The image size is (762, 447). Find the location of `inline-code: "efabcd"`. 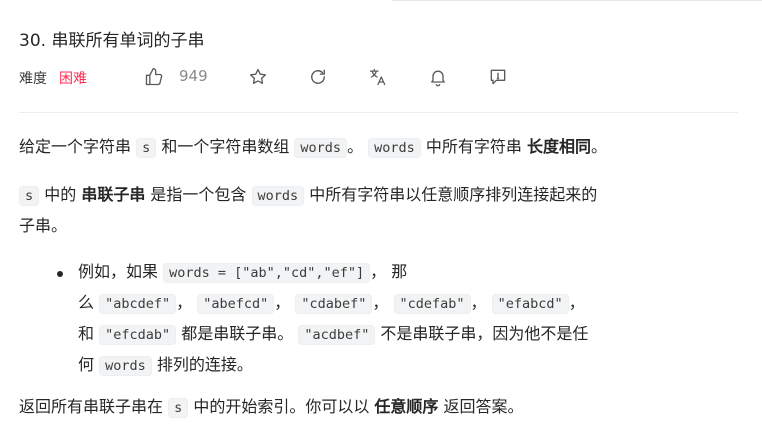

inline-code: "efabcd" is located at coordinates (530, 304).